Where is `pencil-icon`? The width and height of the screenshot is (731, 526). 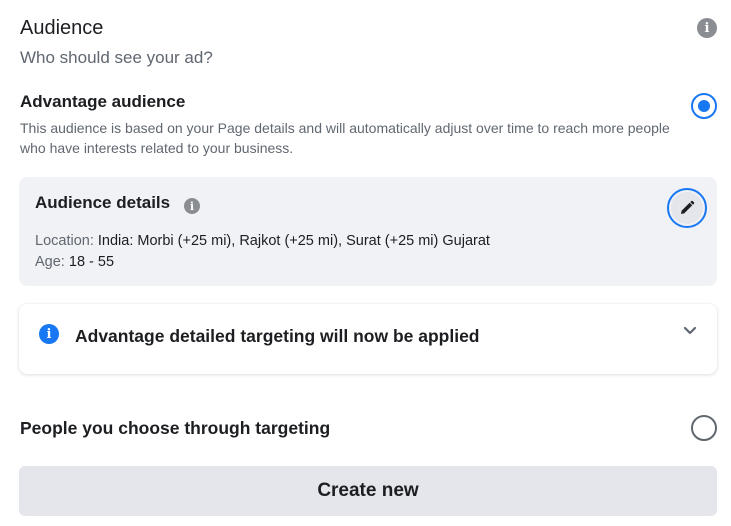
pencil-icon is located at coordinates (687, 208).